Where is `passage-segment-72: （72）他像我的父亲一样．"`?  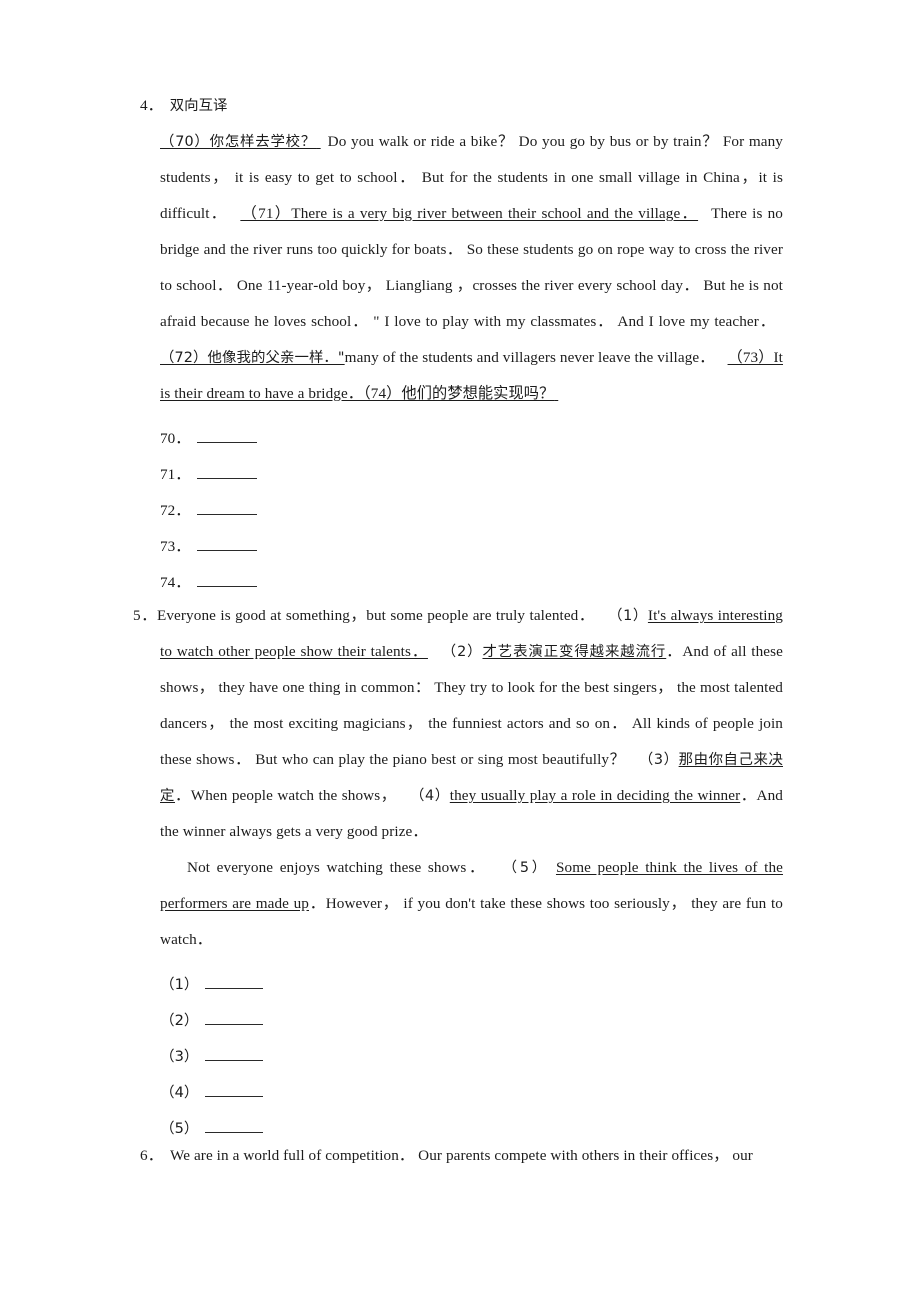 passage-segment-72: （72）他像我的父亲一样．" is located at coordinates (252, 358).